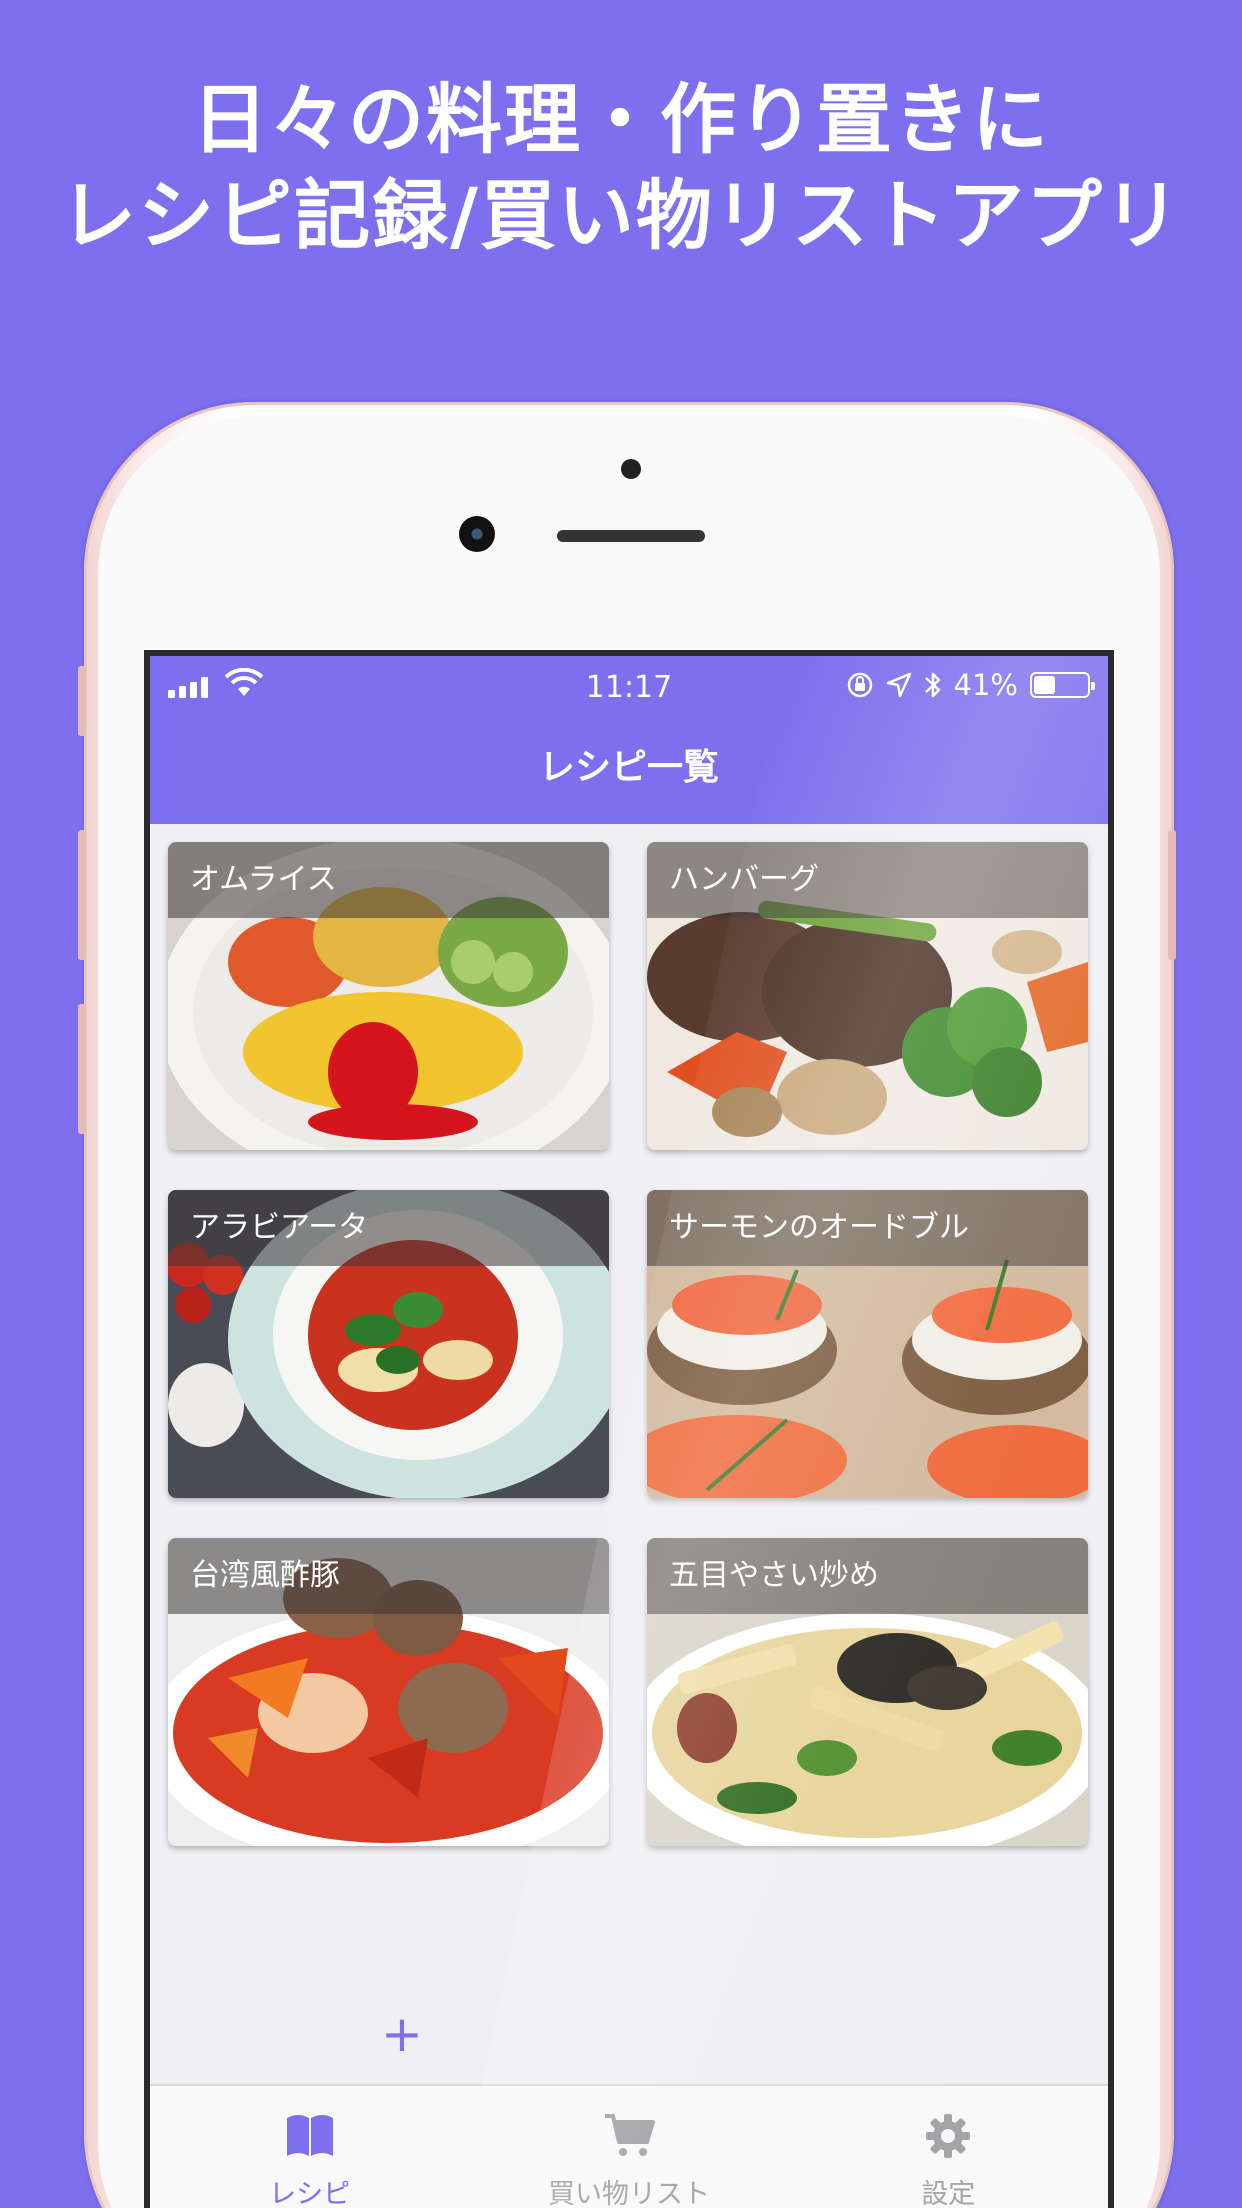 Image resolution: width=1242 pixels, height=2208 pixels. What do you see at coordinates (477, 534) in the screenshot?
I see `front-camera-icon` at bounding box center [477, 534].